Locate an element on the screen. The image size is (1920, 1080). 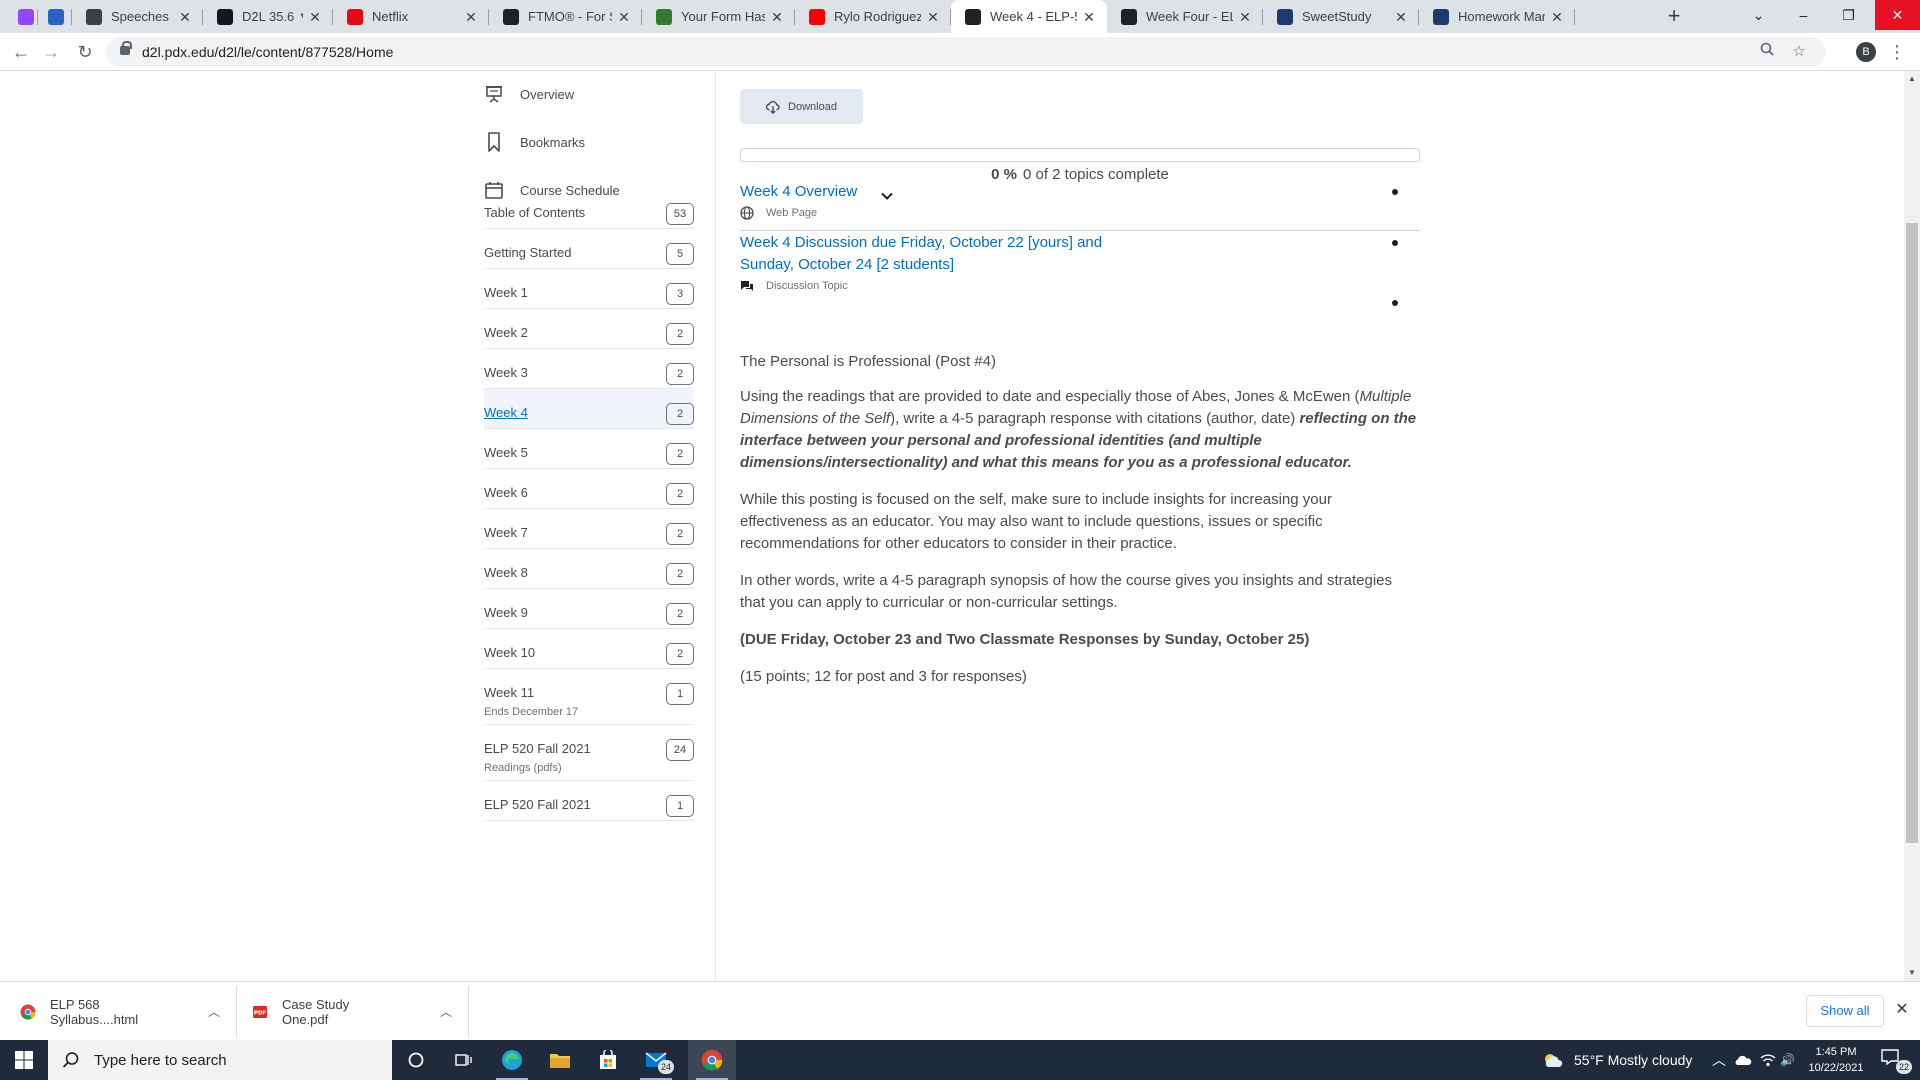
volume-icon: 🔊 is located at coordinates (1787, 1060).